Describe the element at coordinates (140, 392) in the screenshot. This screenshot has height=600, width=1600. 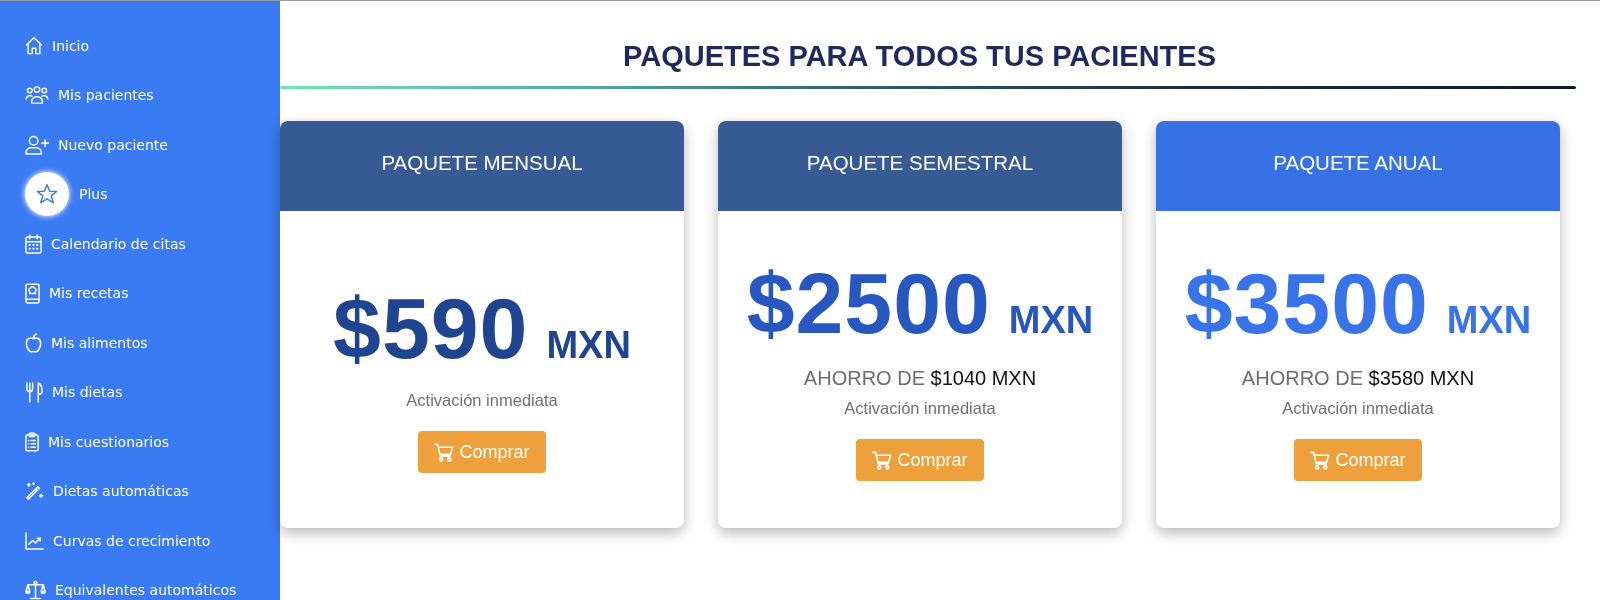
I see `sidebar-item: Mis dietas` at that location.